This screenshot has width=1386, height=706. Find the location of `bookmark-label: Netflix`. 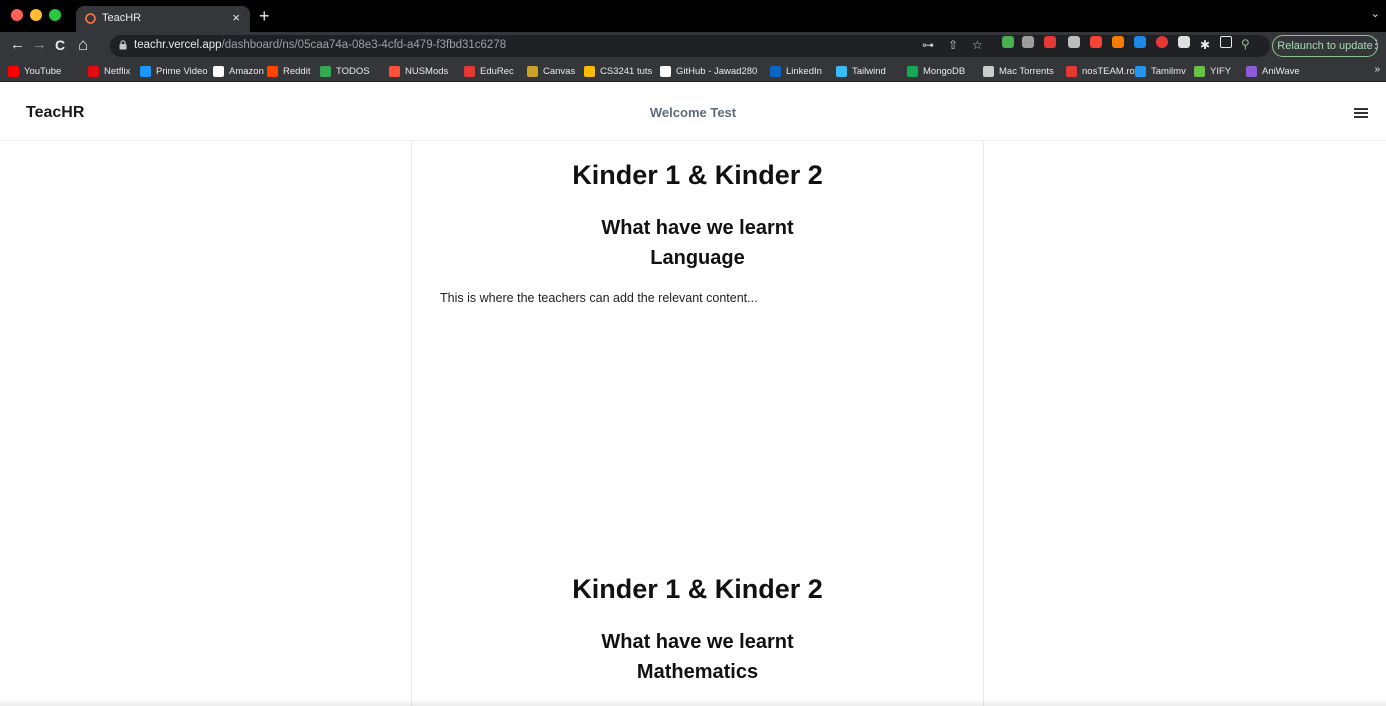

bookmark-label: Netflix is located at coordinates (117, 71).